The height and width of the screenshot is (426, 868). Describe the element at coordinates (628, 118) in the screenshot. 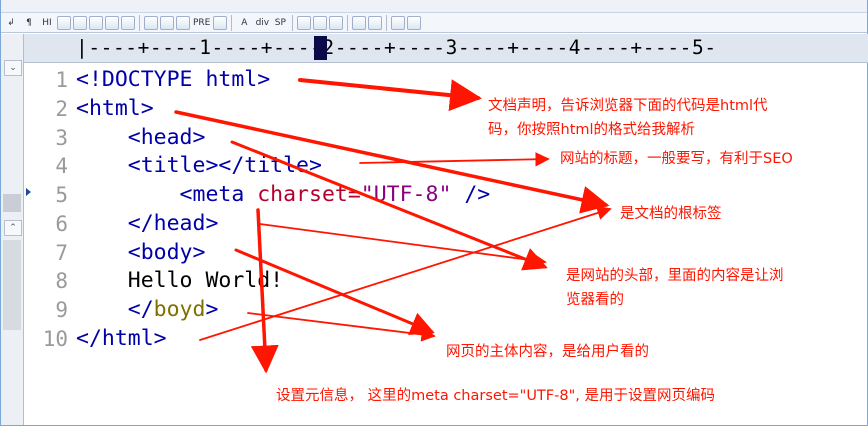

I see `annotation-doctype: 文档声明，告诉浏览器下面的代码是html代 码，你按照html的格式给我解析` at that location.